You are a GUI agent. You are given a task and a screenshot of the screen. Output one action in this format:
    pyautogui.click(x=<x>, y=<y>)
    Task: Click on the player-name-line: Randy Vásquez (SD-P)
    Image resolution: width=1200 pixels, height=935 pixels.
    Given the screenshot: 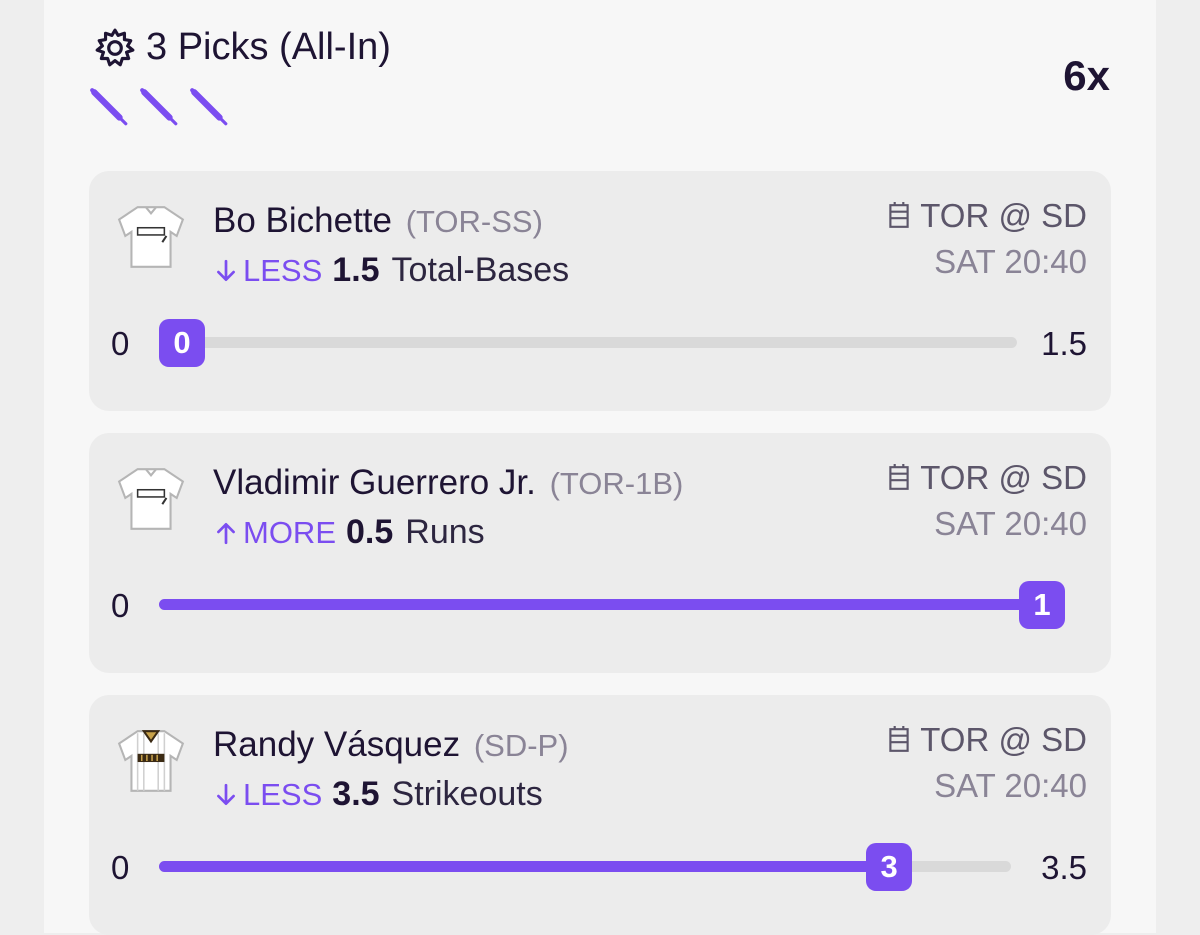 What is the action you would take?
    pyautogui.click(x=391, y=745)
    